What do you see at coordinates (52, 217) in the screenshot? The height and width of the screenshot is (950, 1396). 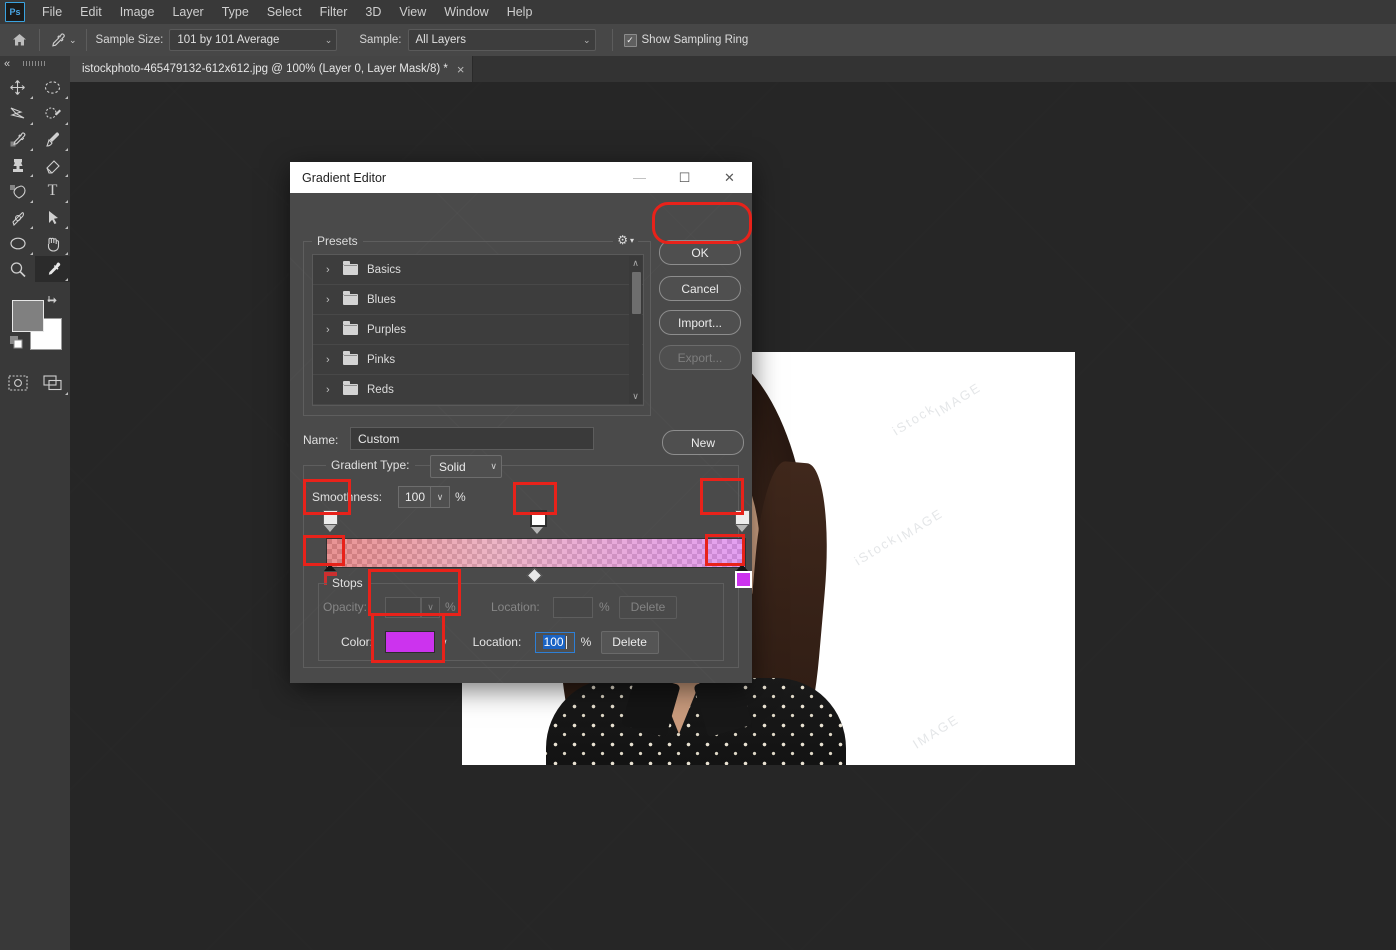 I see `path-selection-tool` at bounding box center [52, 217].